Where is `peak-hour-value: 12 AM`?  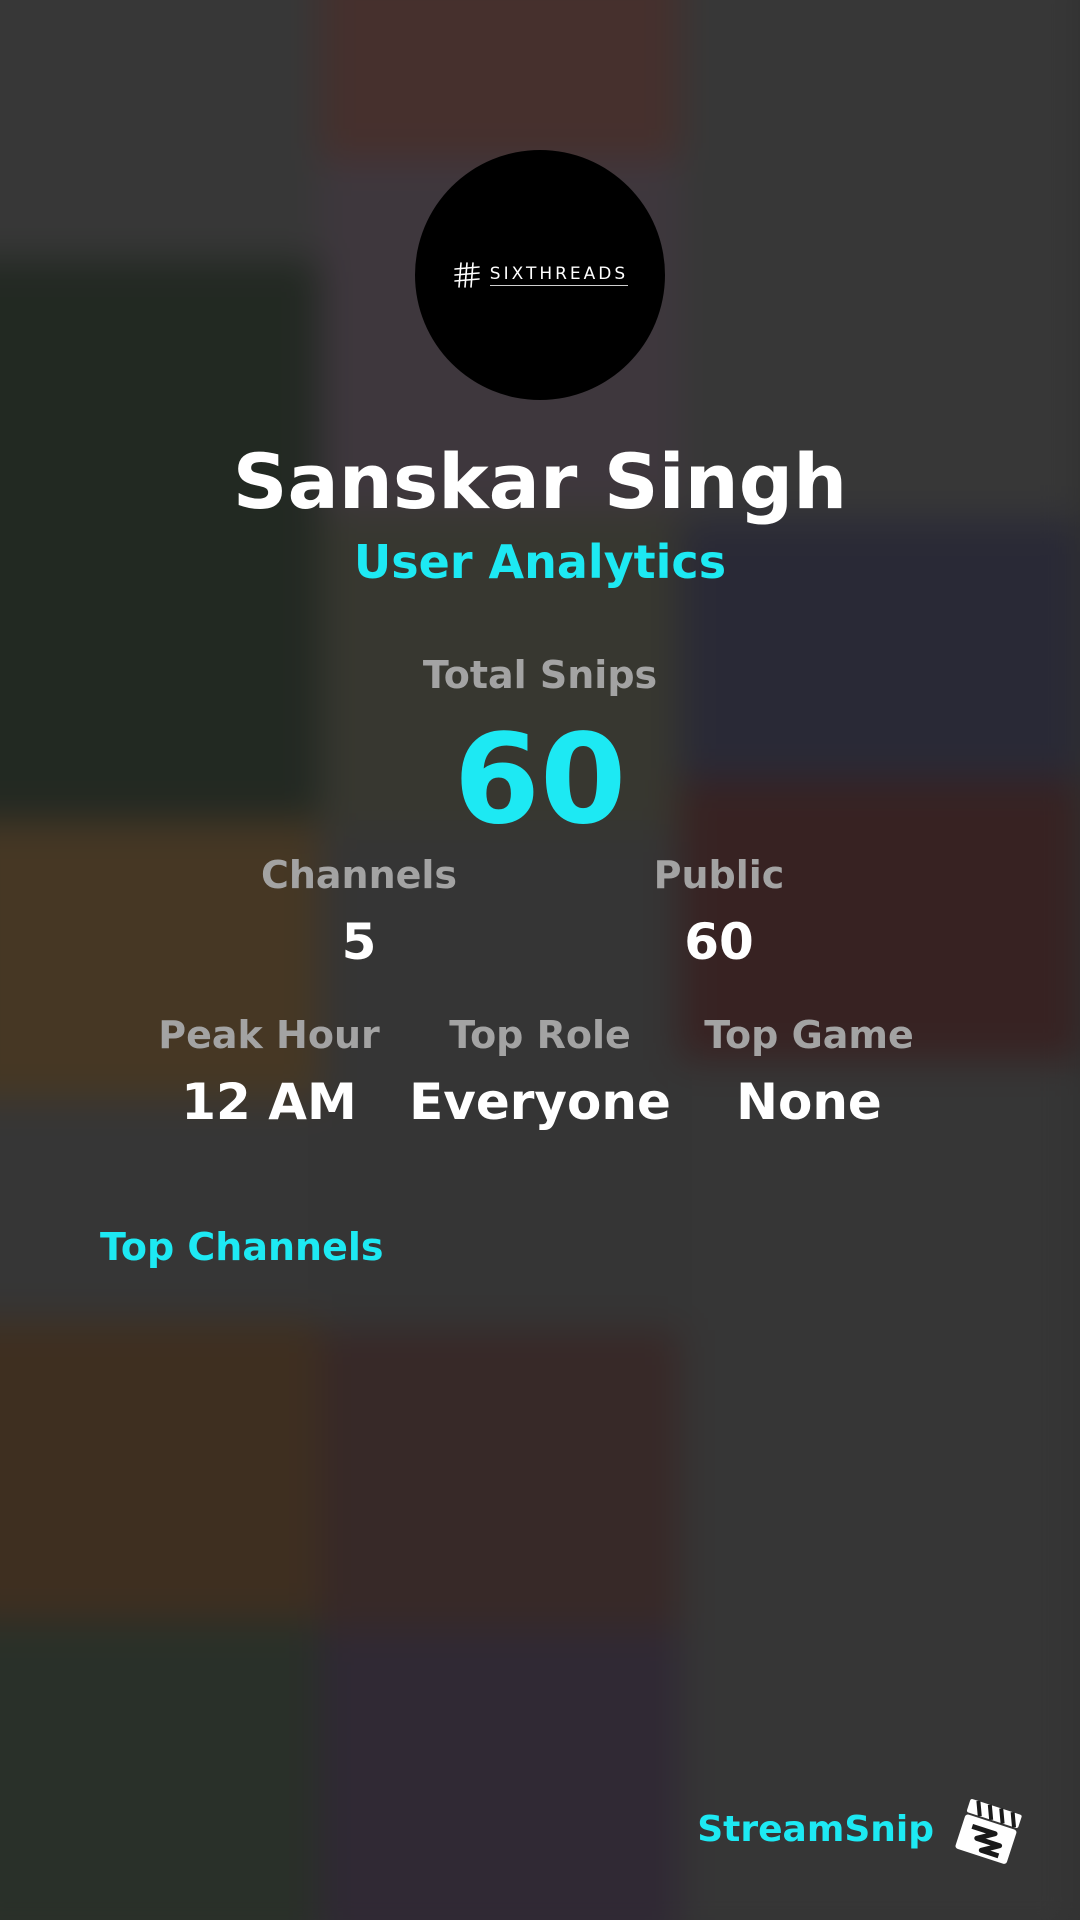 peak-hour-value: 12 AM is located at coordinates (269, 1102).